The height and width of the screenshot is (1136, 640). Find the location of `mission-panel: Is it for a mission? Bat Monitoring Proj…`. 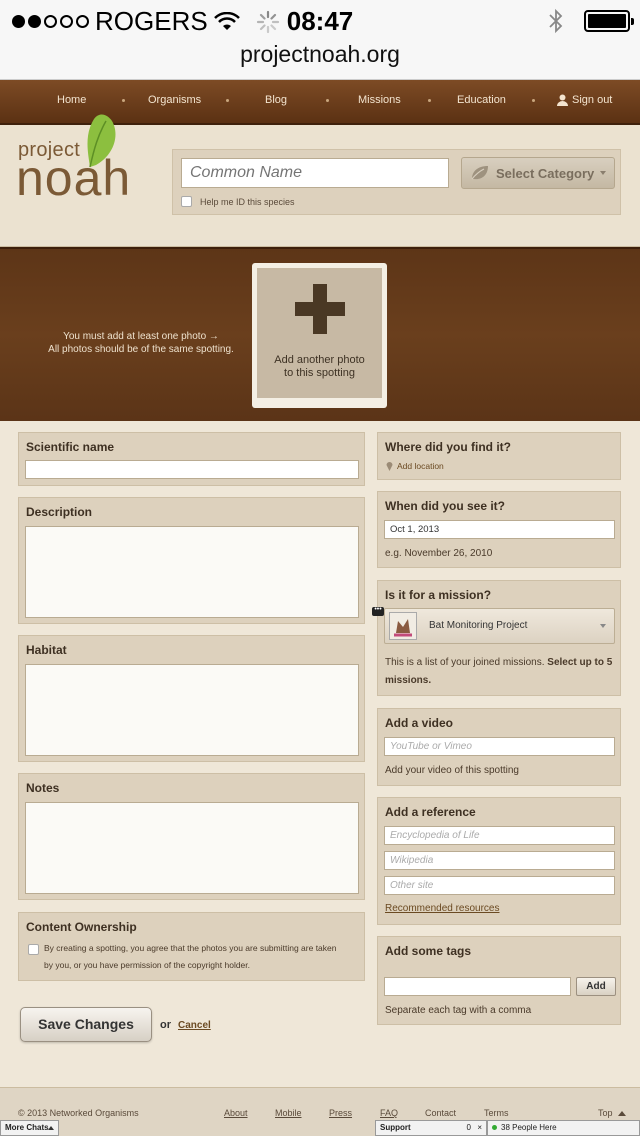

mission-panel: Is it for a mission? Bat Monitoring Proj… is located at coordinates (499, 638).